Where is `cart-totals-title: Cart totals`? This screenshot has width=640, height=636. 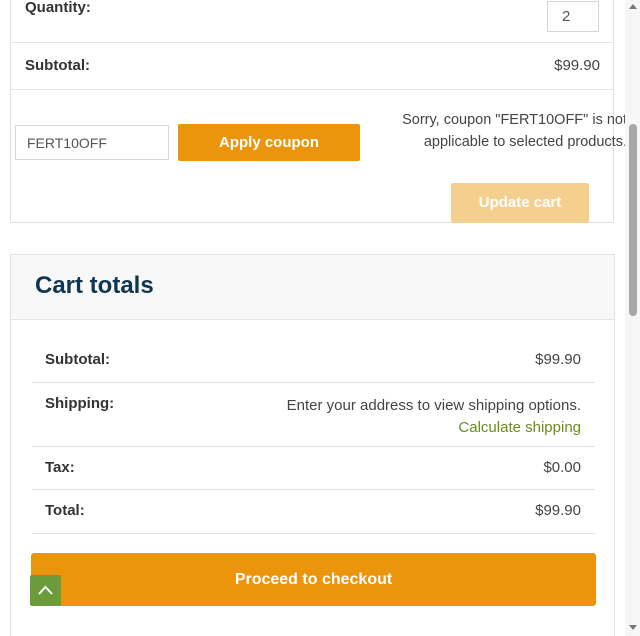
cart-totals-title: Cart totals is located at coordinates (94, 285).